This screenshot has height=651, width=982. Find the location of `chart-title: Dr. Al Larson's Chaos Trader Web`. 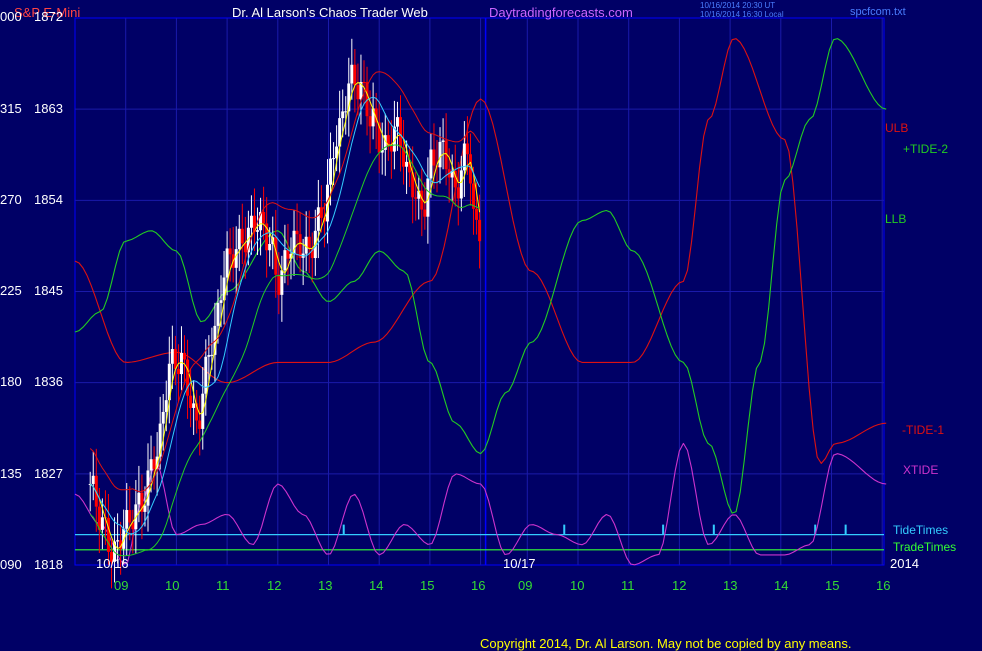

chart-title: Dr. Al Larson's Chaos Trader Web is located at coordinates (330, 12).